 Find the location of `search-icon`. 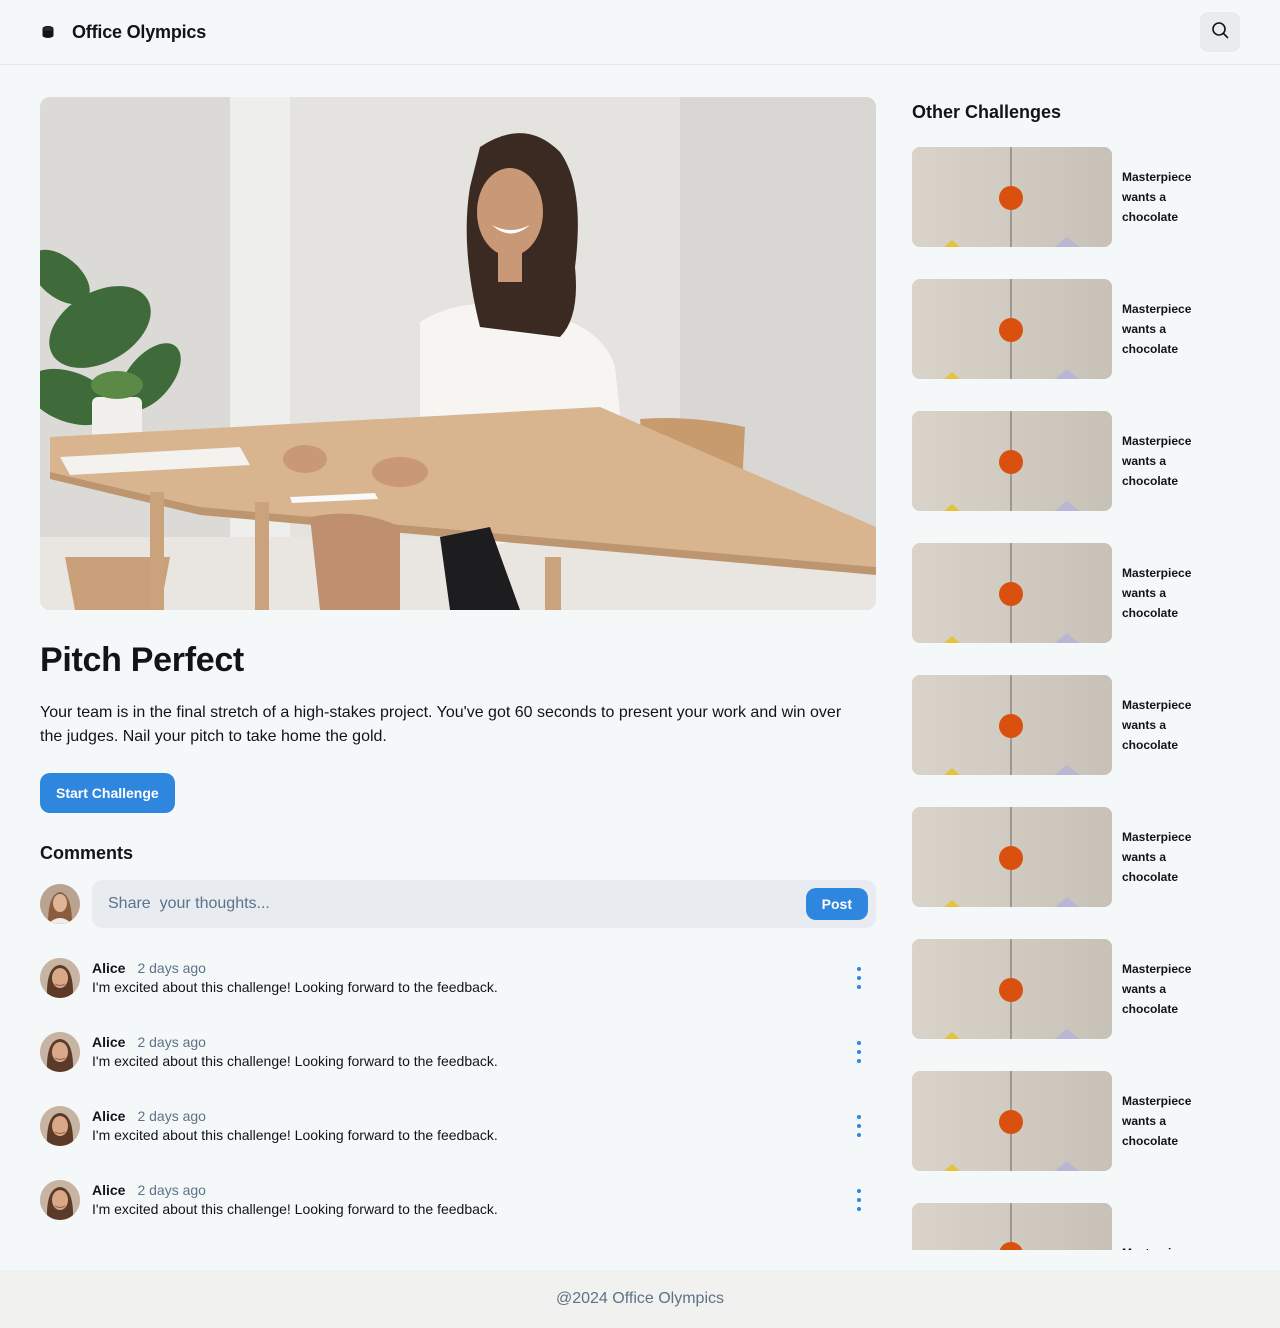

search-icon is located at coordinates (1220, 32).